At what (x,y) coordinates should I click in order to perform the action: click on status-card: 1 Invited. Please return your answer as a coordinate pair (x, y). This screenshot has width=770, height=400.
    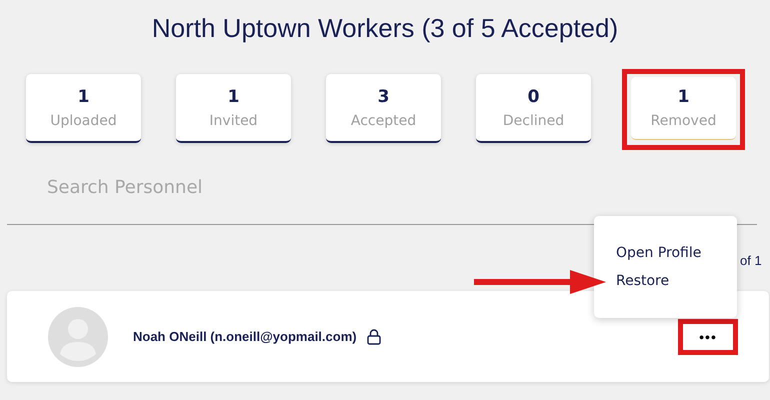
    Looking at the image, I should click on (233, 108).